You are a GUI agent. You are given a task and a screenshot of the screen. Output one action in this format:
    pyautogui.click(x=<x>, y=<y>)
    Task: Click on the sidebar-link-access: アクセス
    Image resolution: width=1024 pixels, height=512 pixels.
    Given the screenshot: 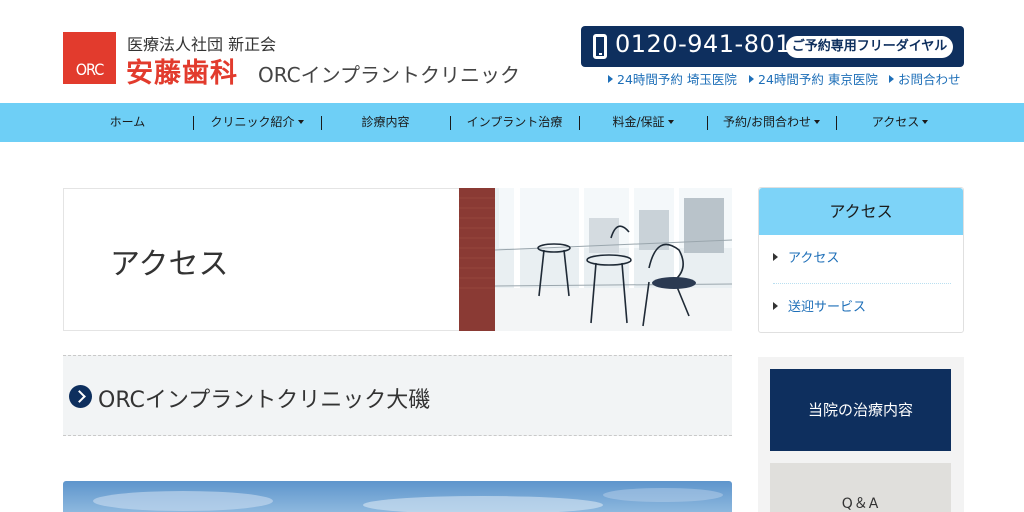 What is the action you would take?
    pyautogui.click(x=862, y=259)
    